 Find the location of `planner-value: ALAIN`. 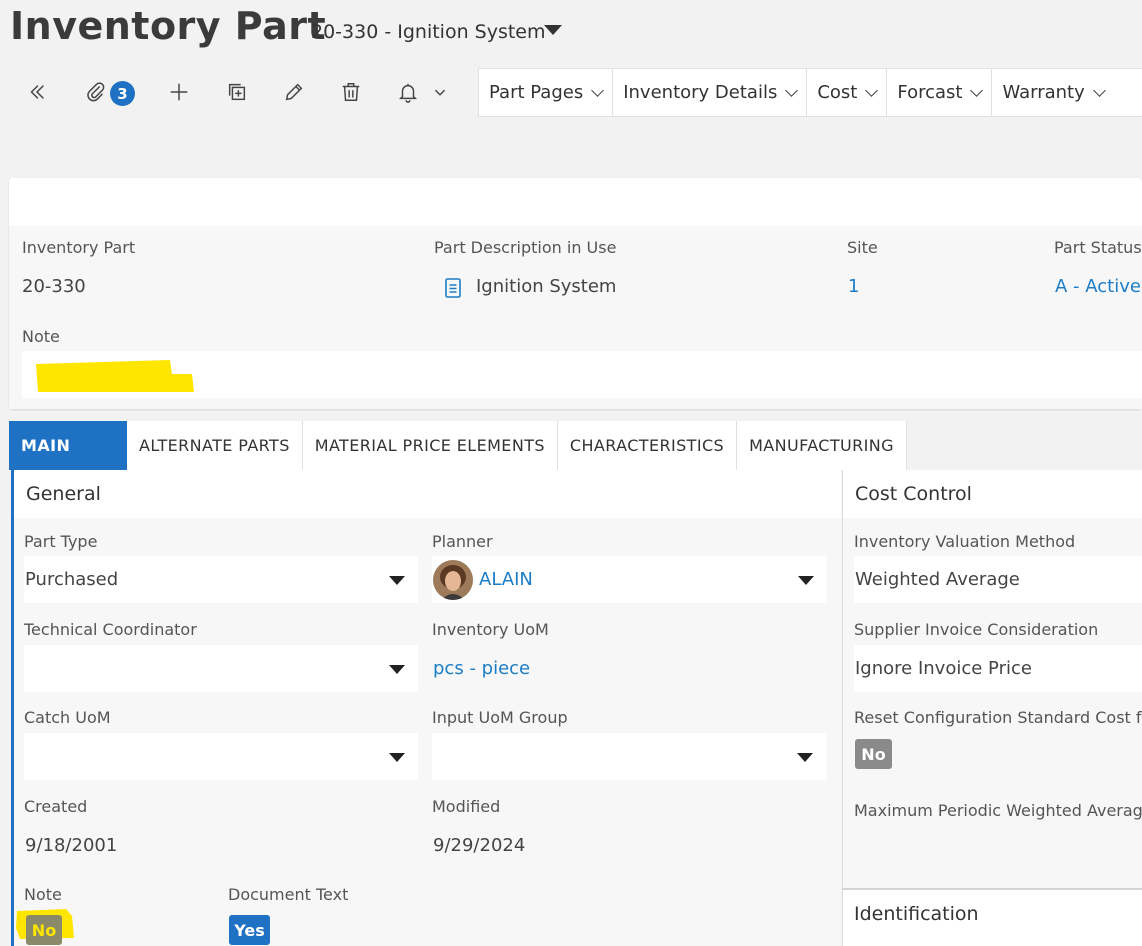

planner-value: ALAIN is located at coordinates (506, 579).